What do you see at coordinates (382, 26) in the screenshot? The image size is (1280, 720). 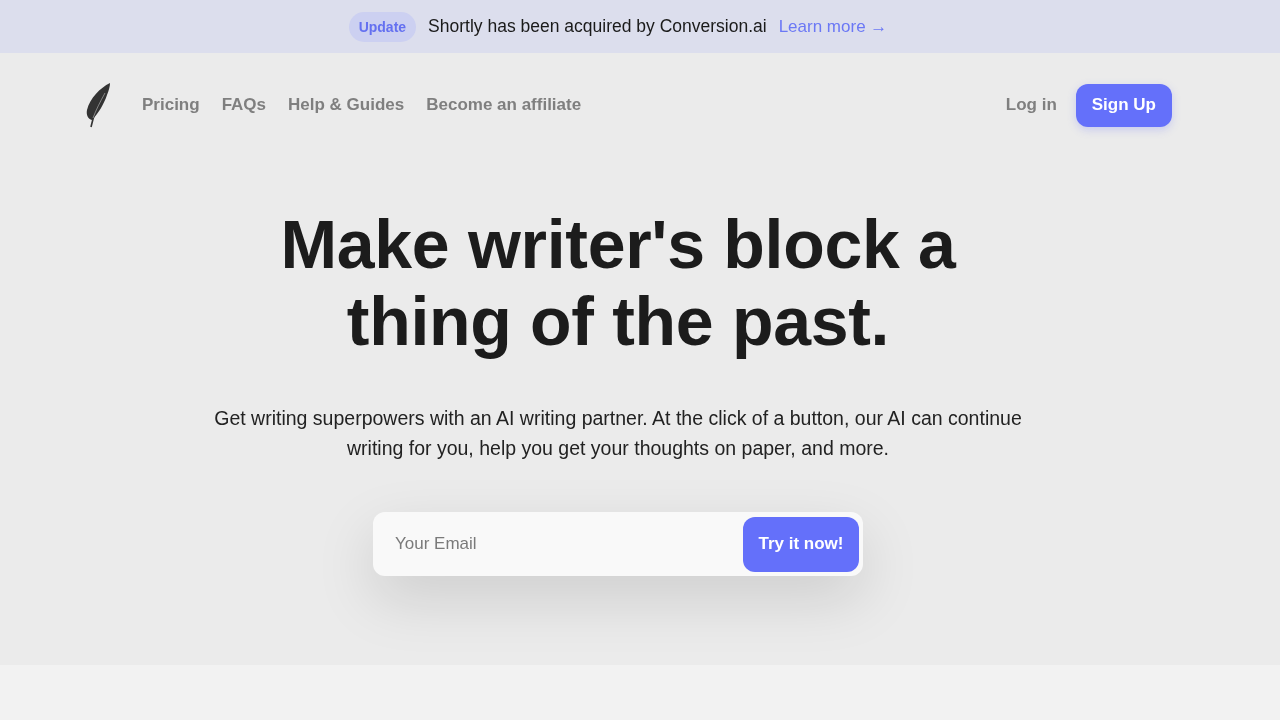 I see `update-badge: Update` at bounding box center [382, 26].